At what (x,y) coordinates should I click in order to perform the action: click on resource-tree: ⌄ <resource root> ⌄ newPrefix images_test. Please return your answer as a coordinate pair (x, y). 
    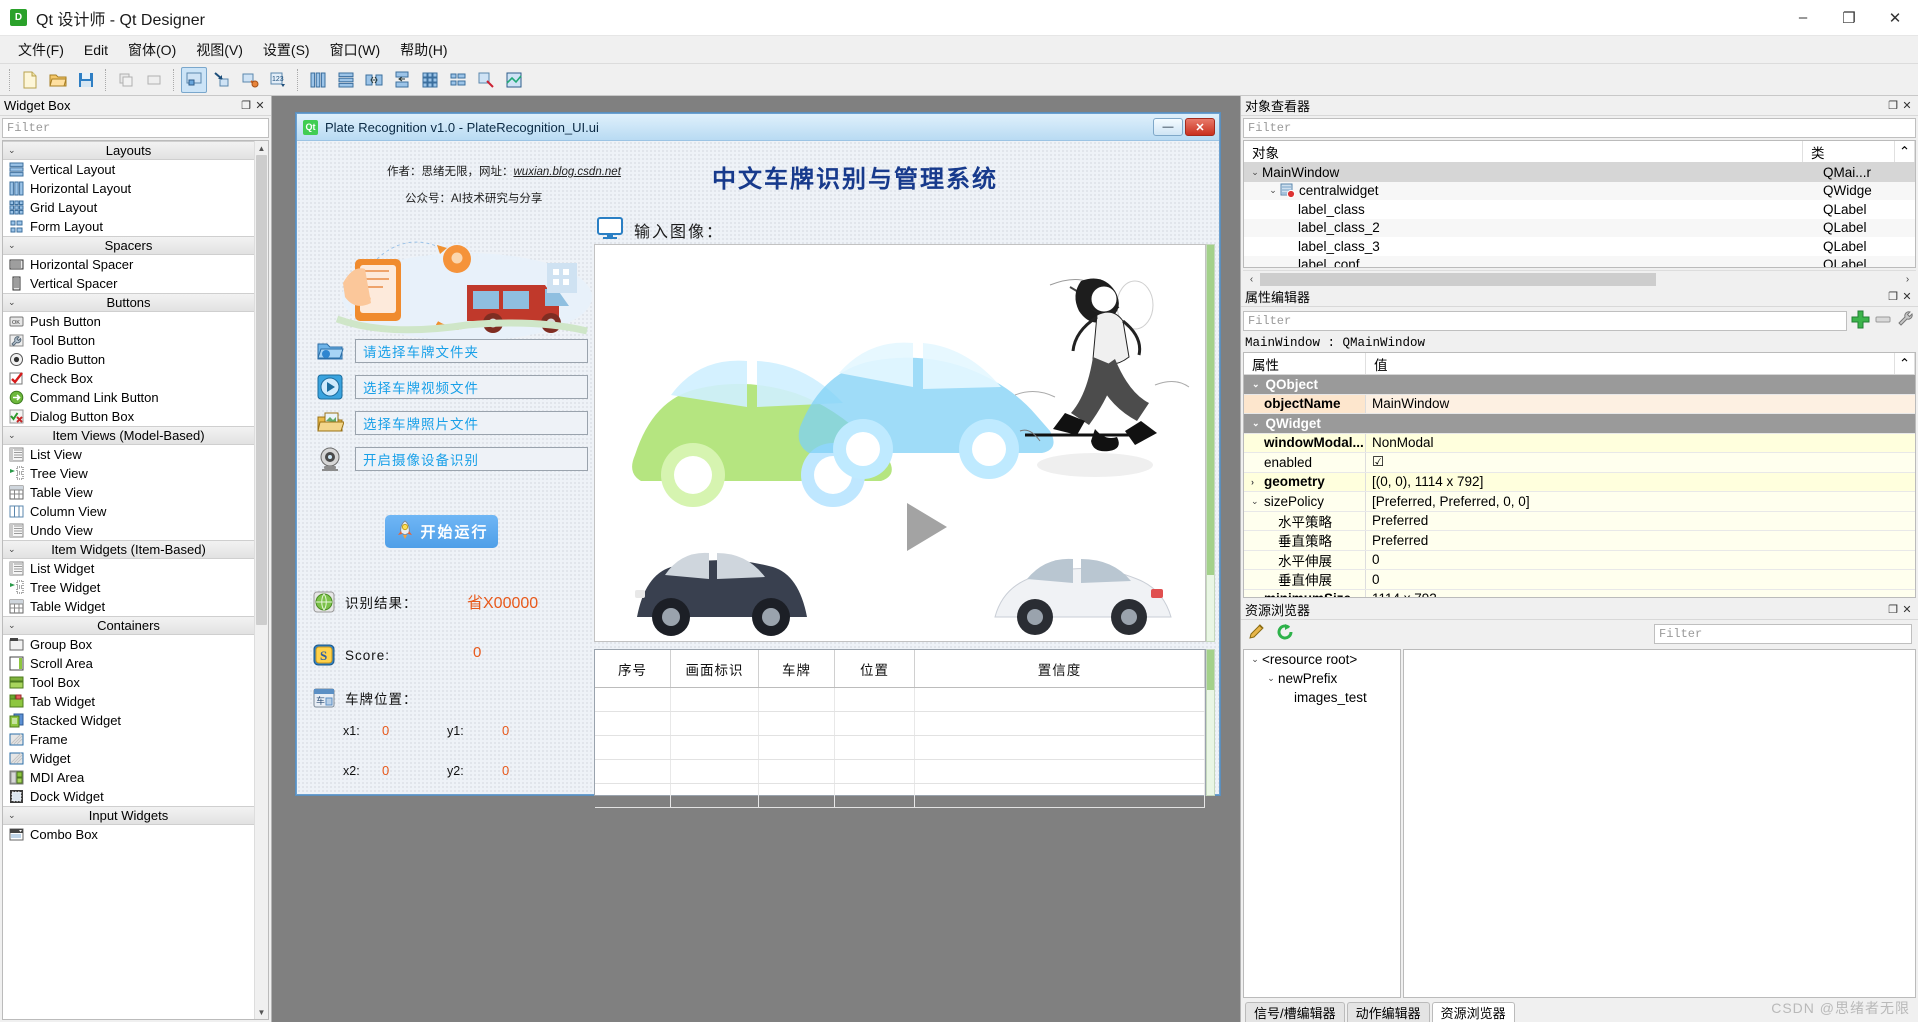
    Looking at the image, I should click on (1322, 823).